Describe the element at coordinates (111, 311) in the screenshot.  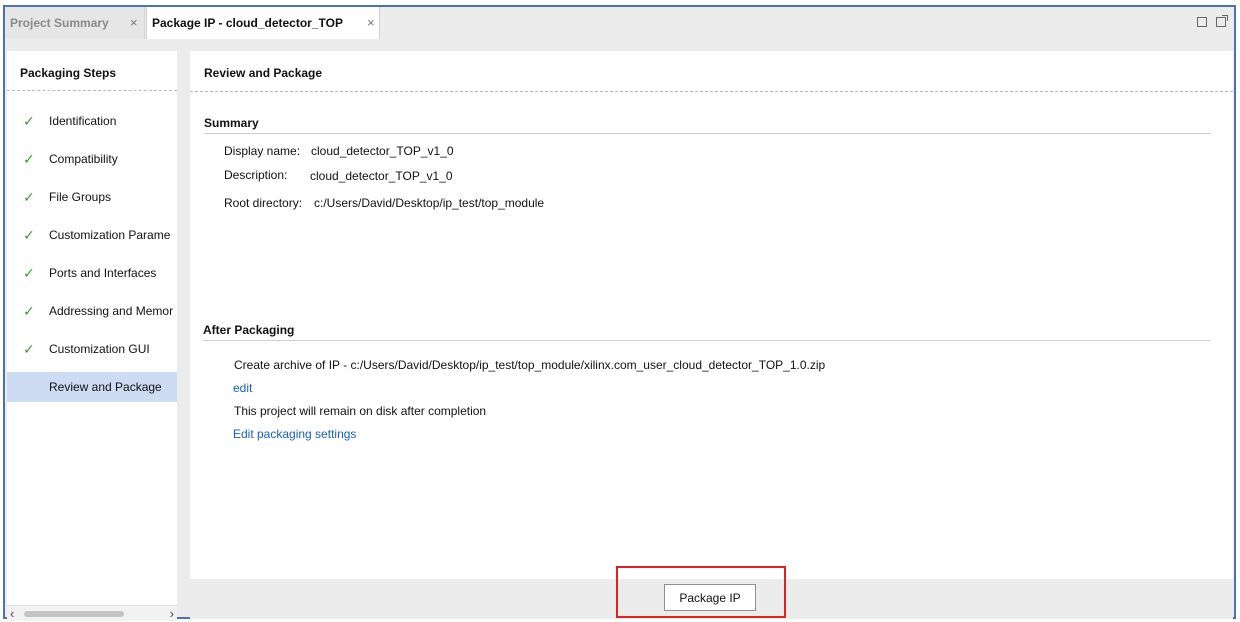
I see `step-label: Addressing and Memor` at that location.